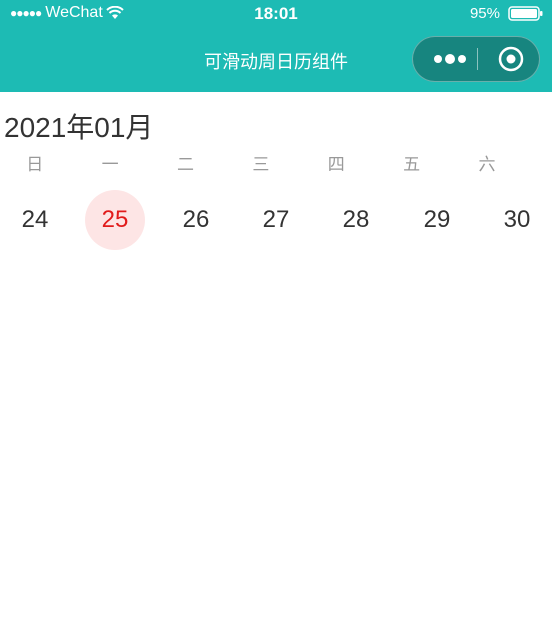  Describe the element at coordinates (336, 164) in the screenshot. I see `weekday-thu: 四` at that location.